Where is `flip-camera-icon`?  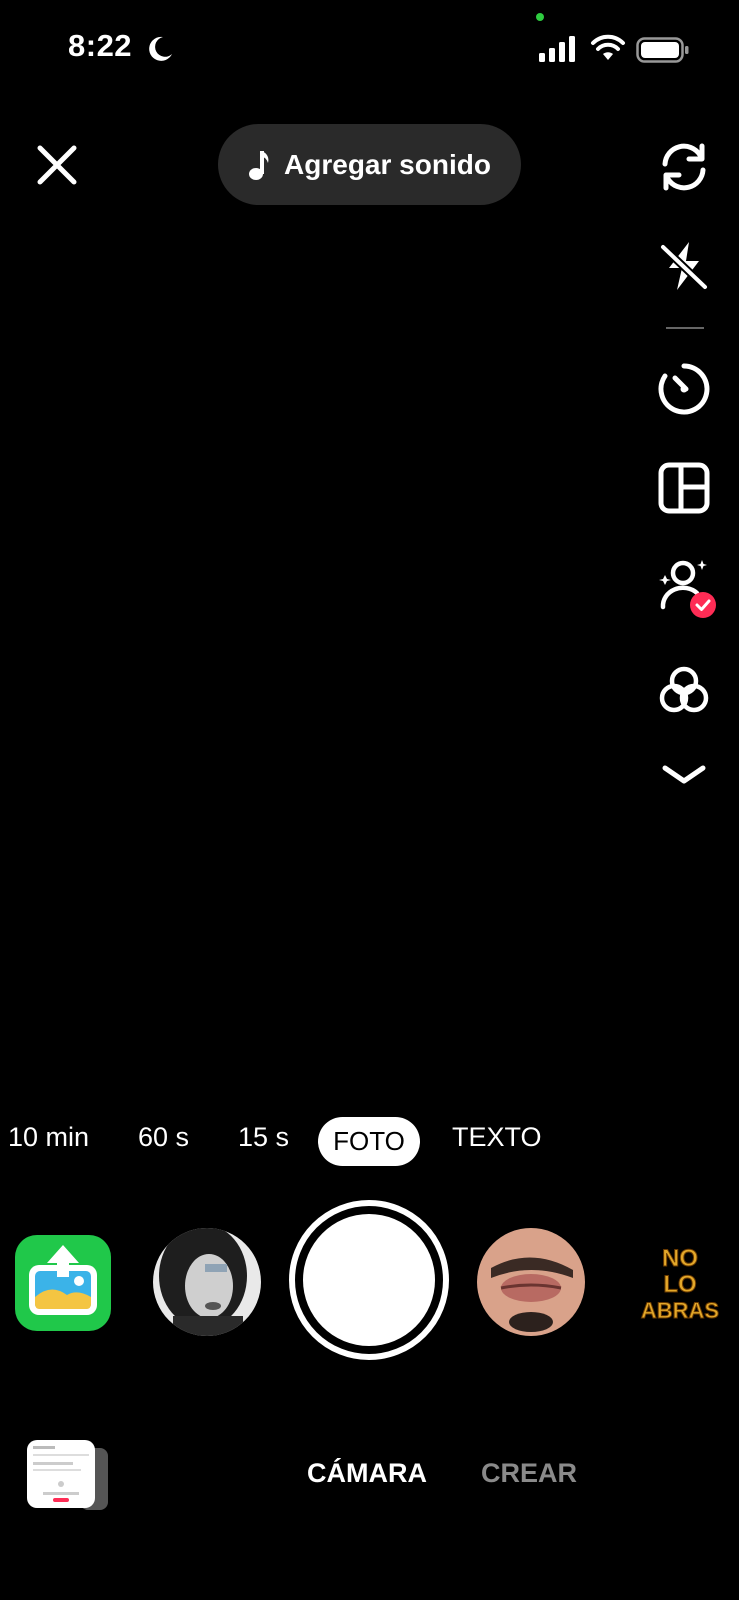
flip-camera-icon is located at coordinates (684, 167).